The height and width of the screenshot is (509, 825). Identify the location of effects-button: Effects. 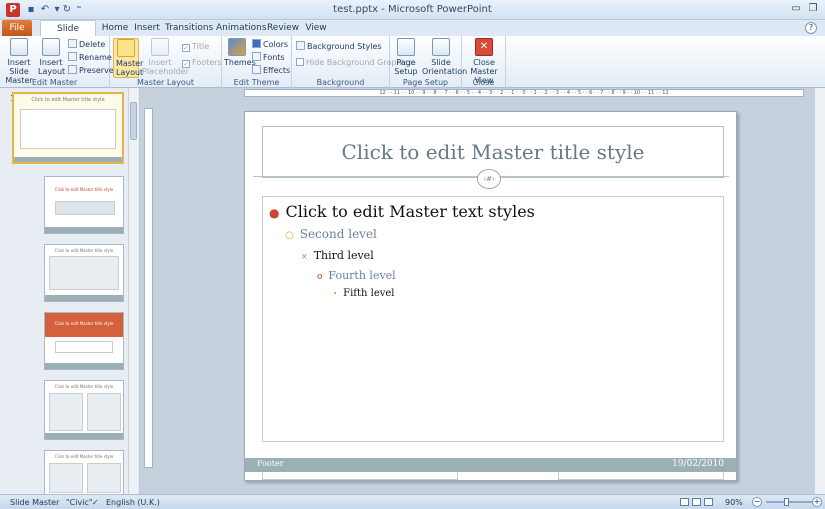
(271, 70).